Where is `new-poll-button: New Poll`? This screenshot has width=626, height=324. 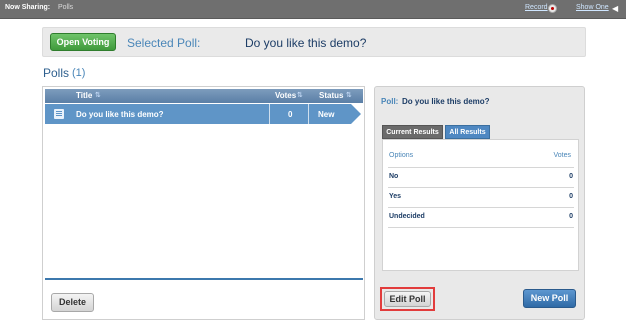
new-poll-button: New Poll is located at coordinates (549, 298).